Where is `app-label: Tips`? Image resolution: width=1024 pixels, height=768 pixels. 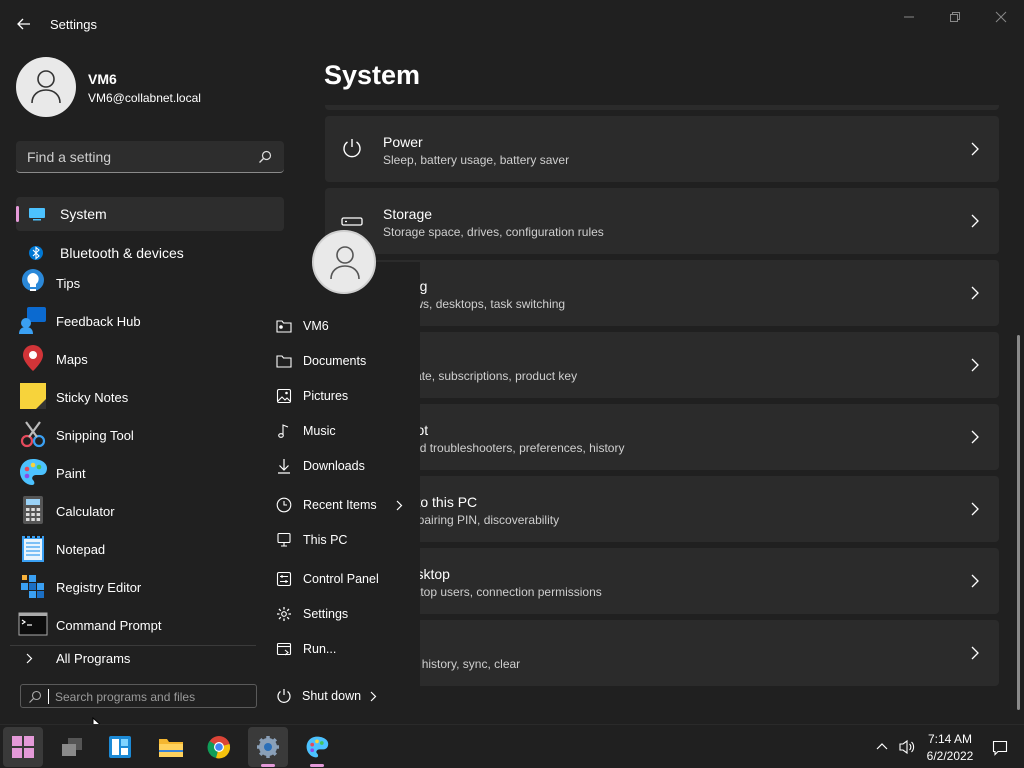
app-label: Tips is located at coordinates (68, 283).